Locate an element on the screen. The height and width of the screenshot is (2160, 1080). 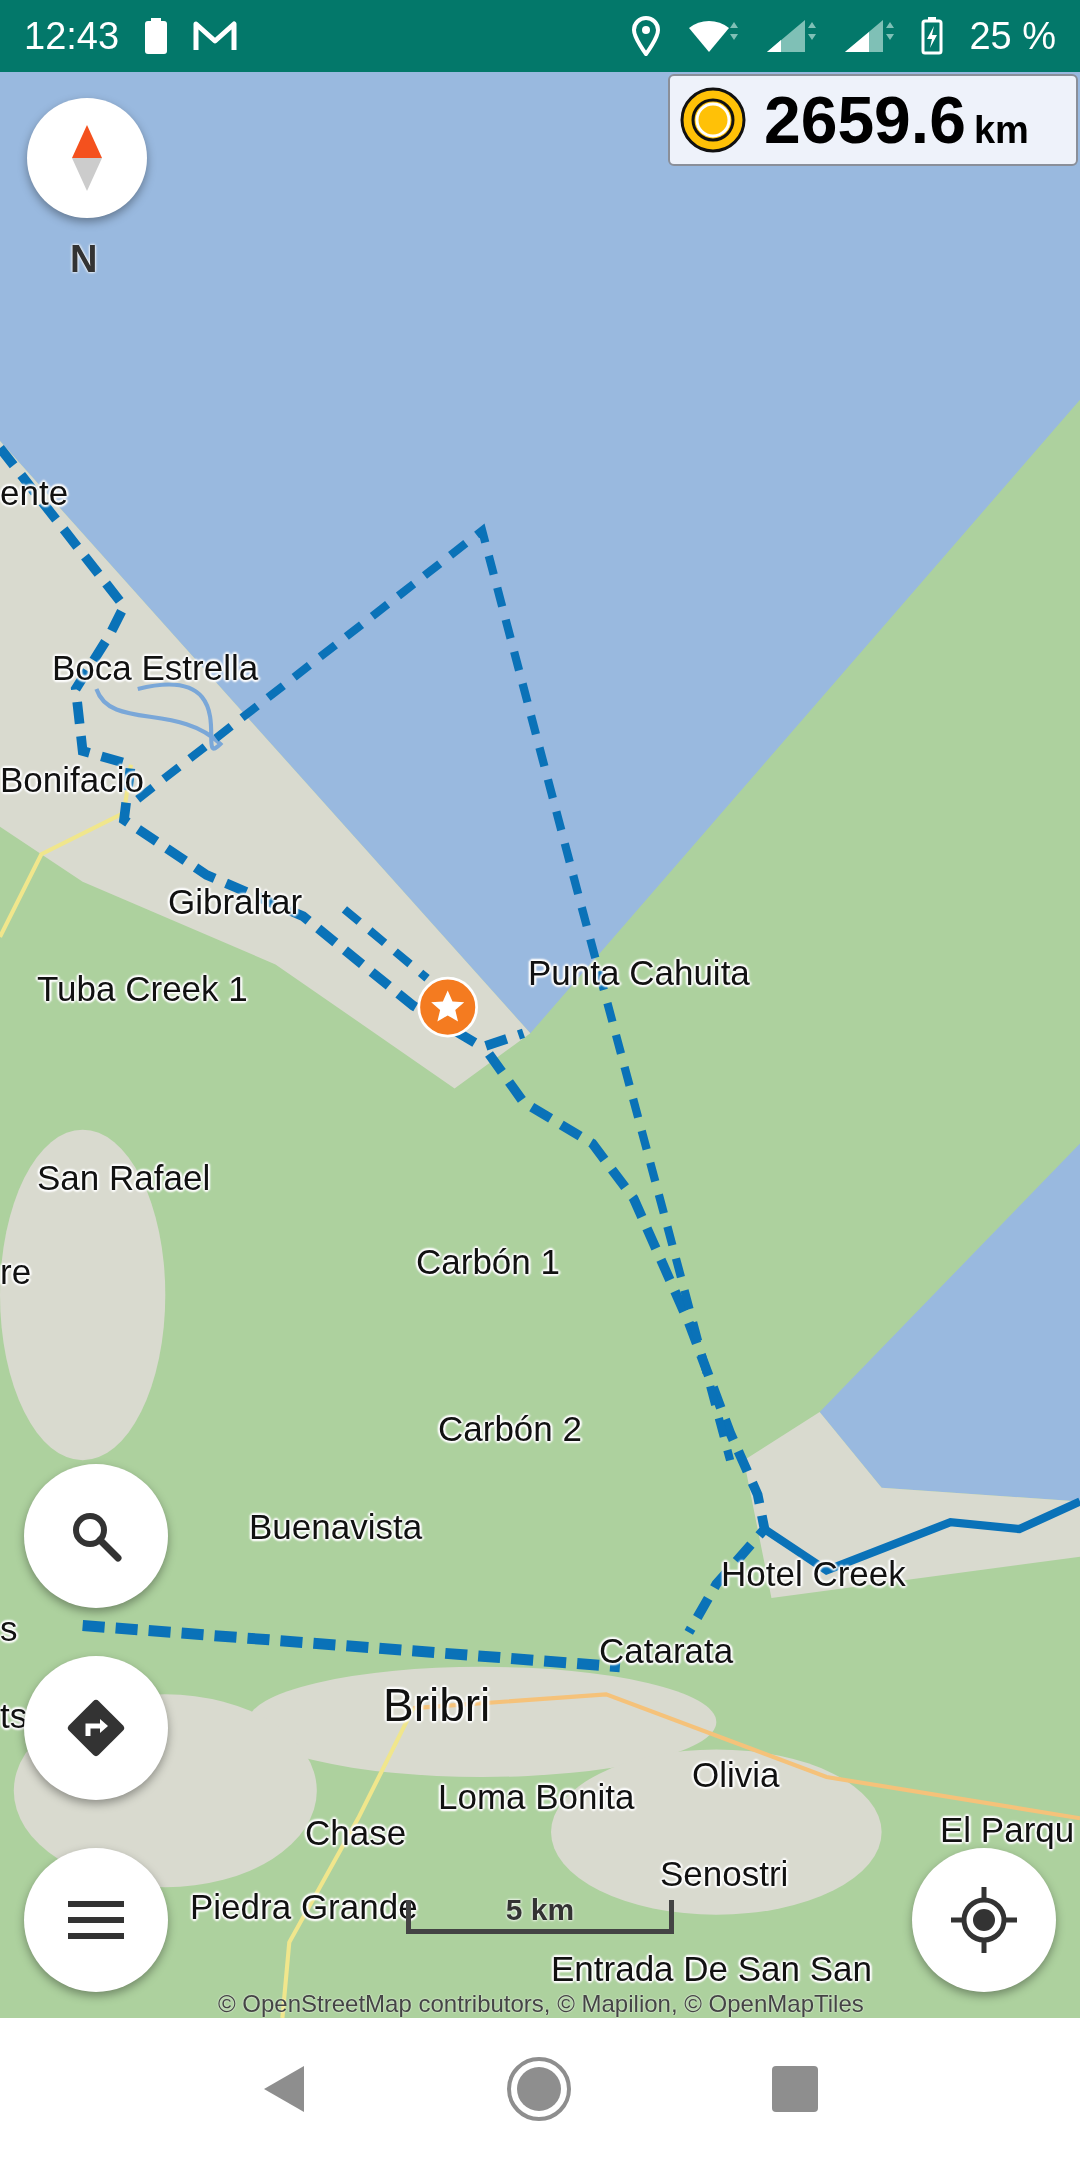
battery-percent: 25 % is located at coordinates (1012, 36).